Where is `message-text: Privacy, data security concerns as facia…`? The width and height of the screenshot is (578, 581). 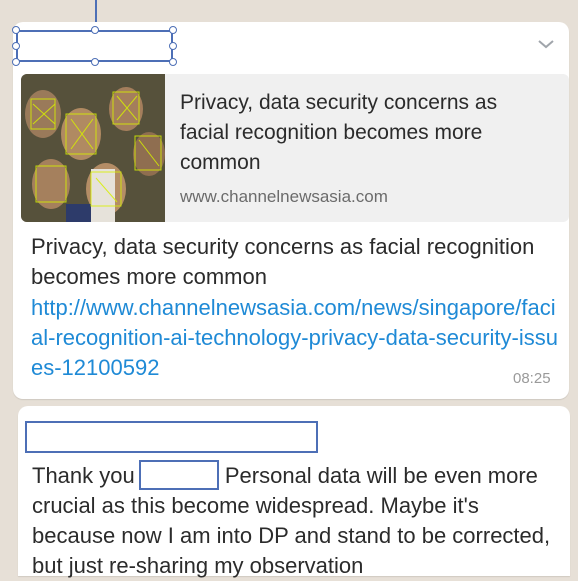
message-text: Privacy, data security concerns as facia… is located at coordinates (283, 261).